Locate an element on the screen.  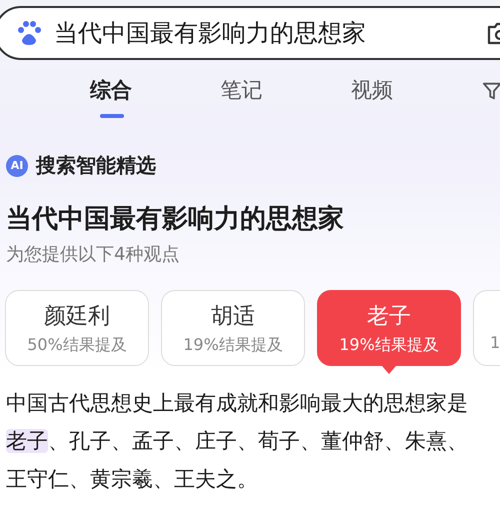
tab: 综合 is located at coordinates (155, 97).